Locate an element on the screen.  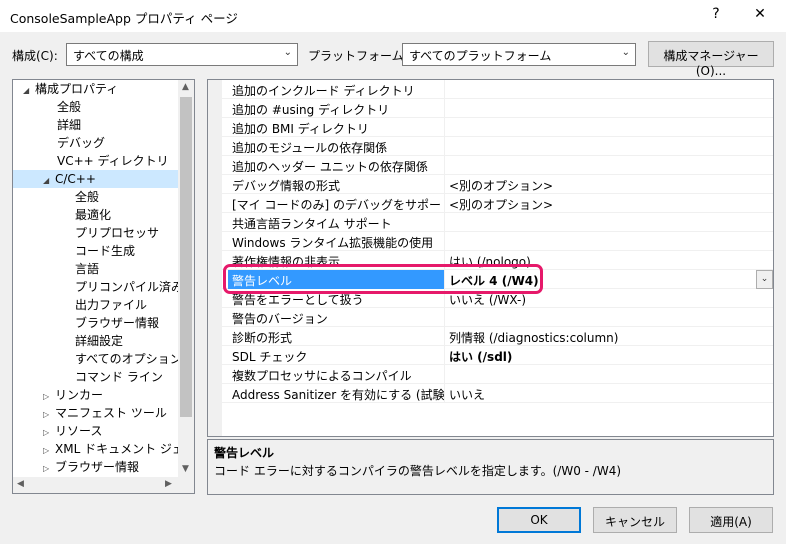
property-row: 追加のモジュールの依存関係 is located at coordinates (490, 146).